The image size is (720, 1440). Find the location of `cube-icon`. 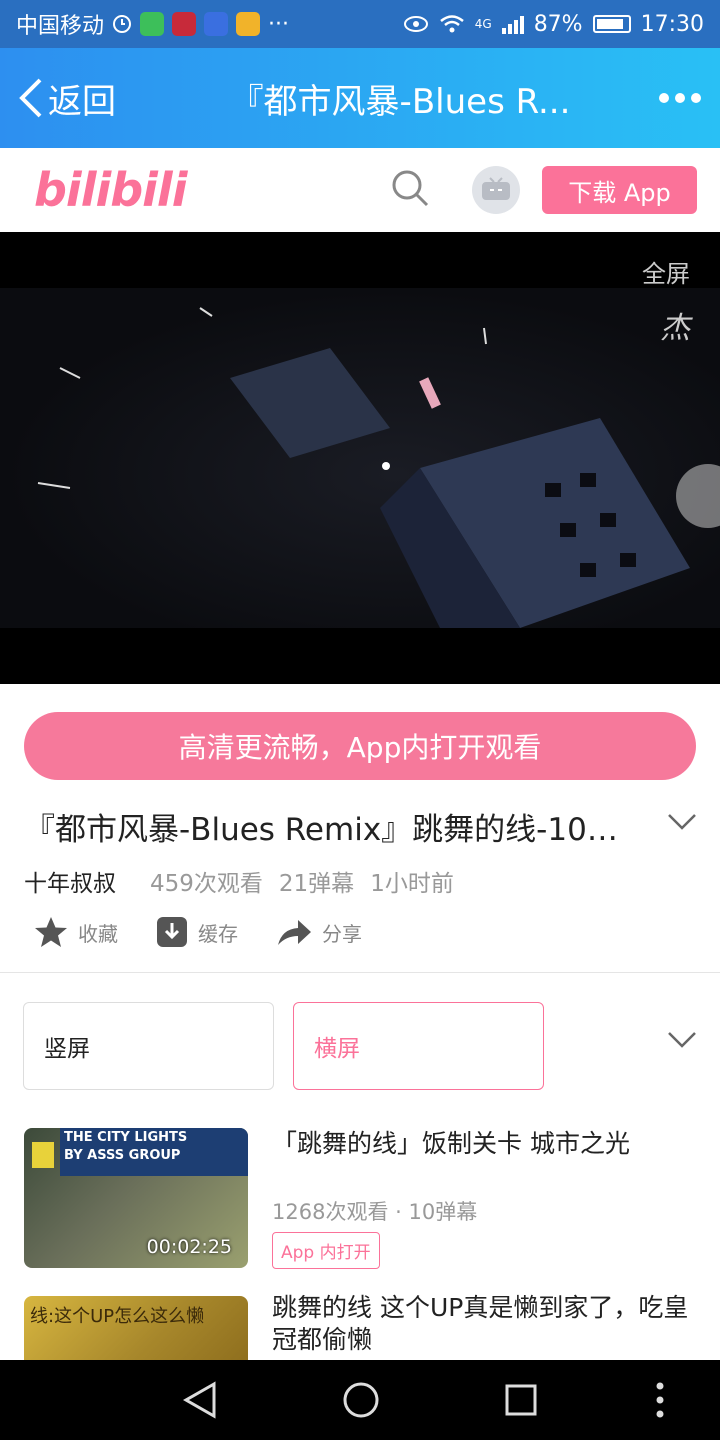

cube-icon is located at coordinates (43, 1155).